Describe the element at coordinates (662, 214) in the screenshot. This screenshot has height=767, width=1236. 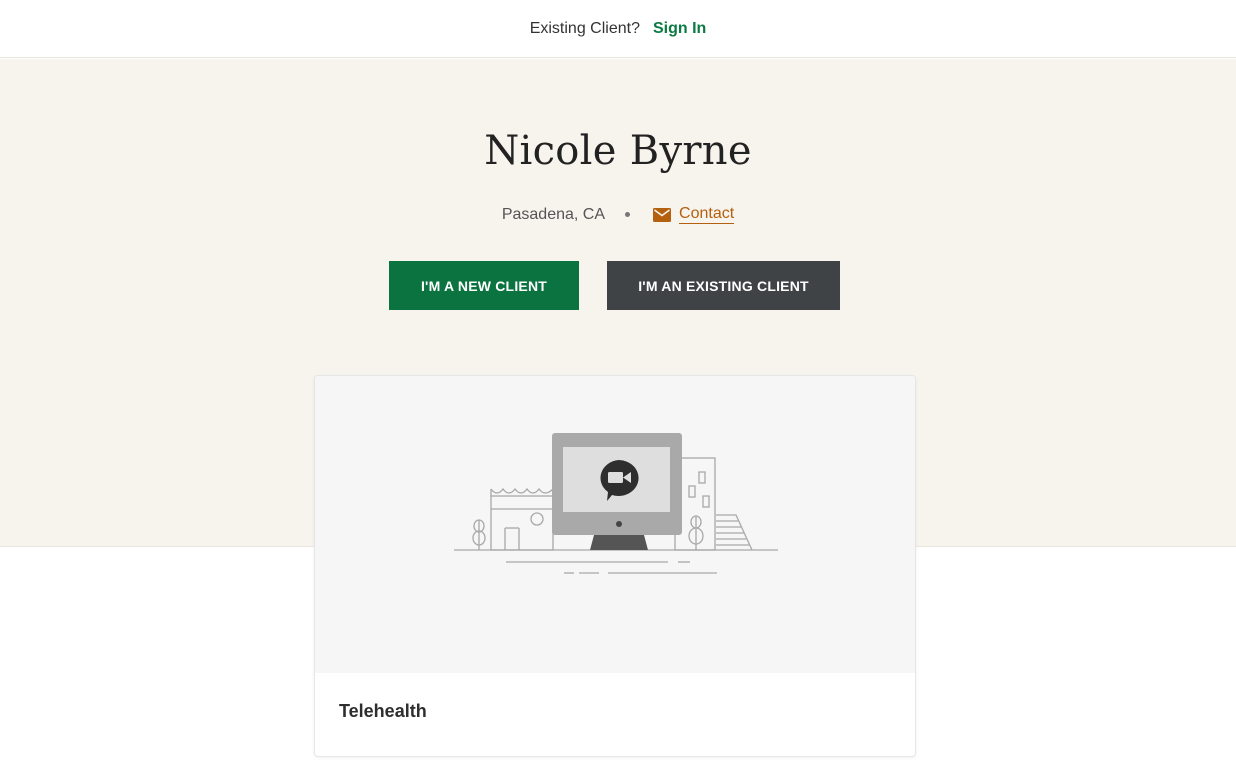
I see `mail-icon` at that location.